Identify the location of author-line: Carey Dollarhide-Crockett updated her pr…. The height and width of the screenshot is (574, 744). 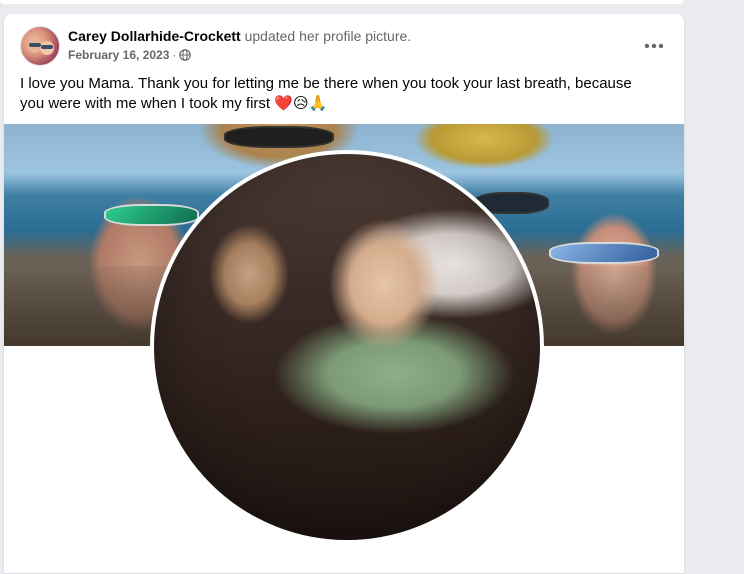
(239, 36).